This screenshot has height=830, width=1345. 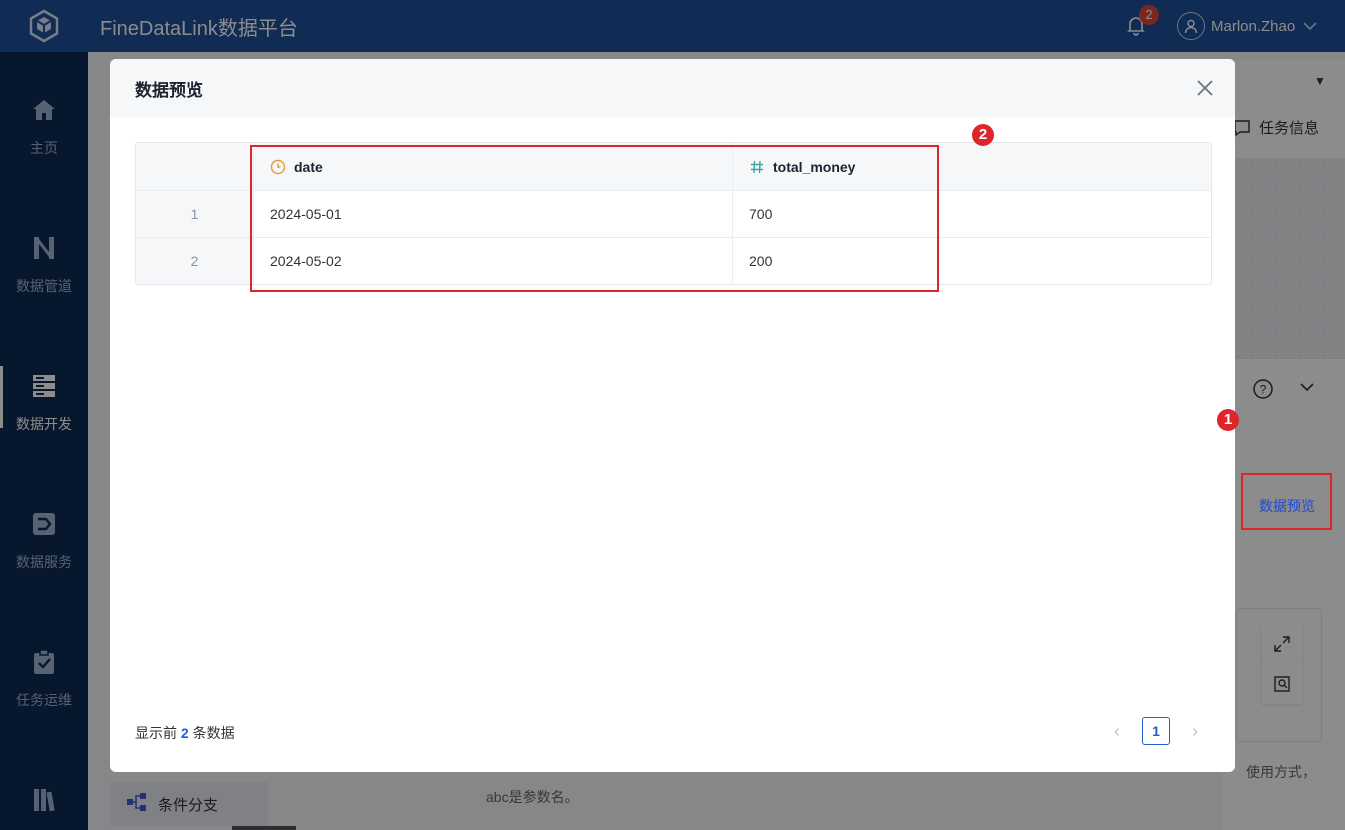 I want to click on step-marker-1: 1, so click(x=1228, y=420).